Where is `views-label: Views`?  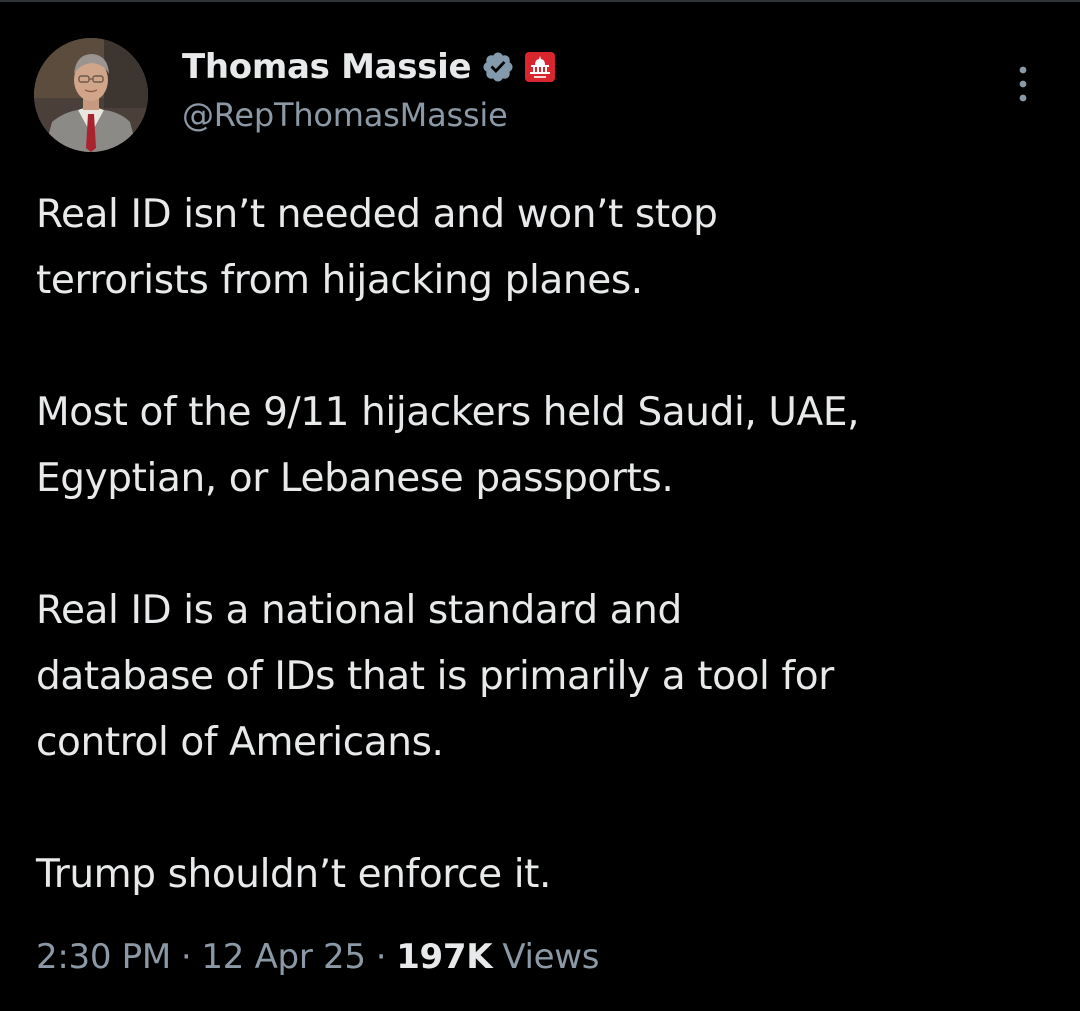
views-label: Views is located at coordinates (550, 957).